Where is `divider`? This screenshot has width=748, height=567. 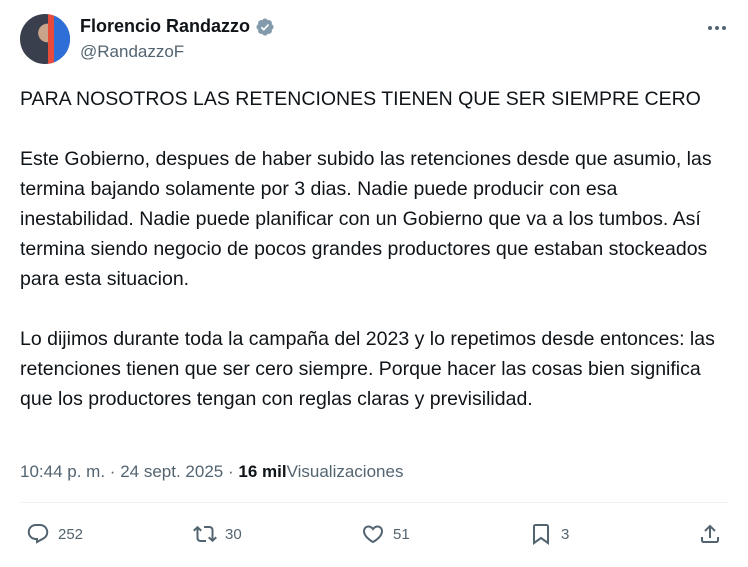 divider is located at coordinates (374, 502).